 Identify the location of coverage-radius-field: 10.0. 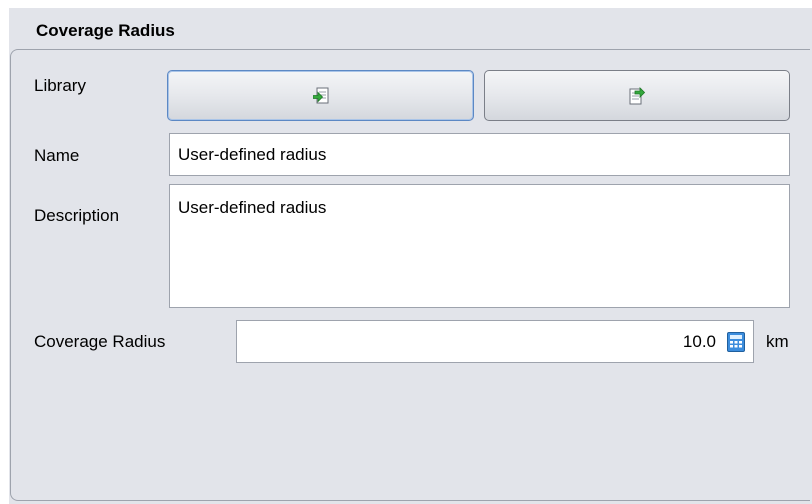
(495, 341).